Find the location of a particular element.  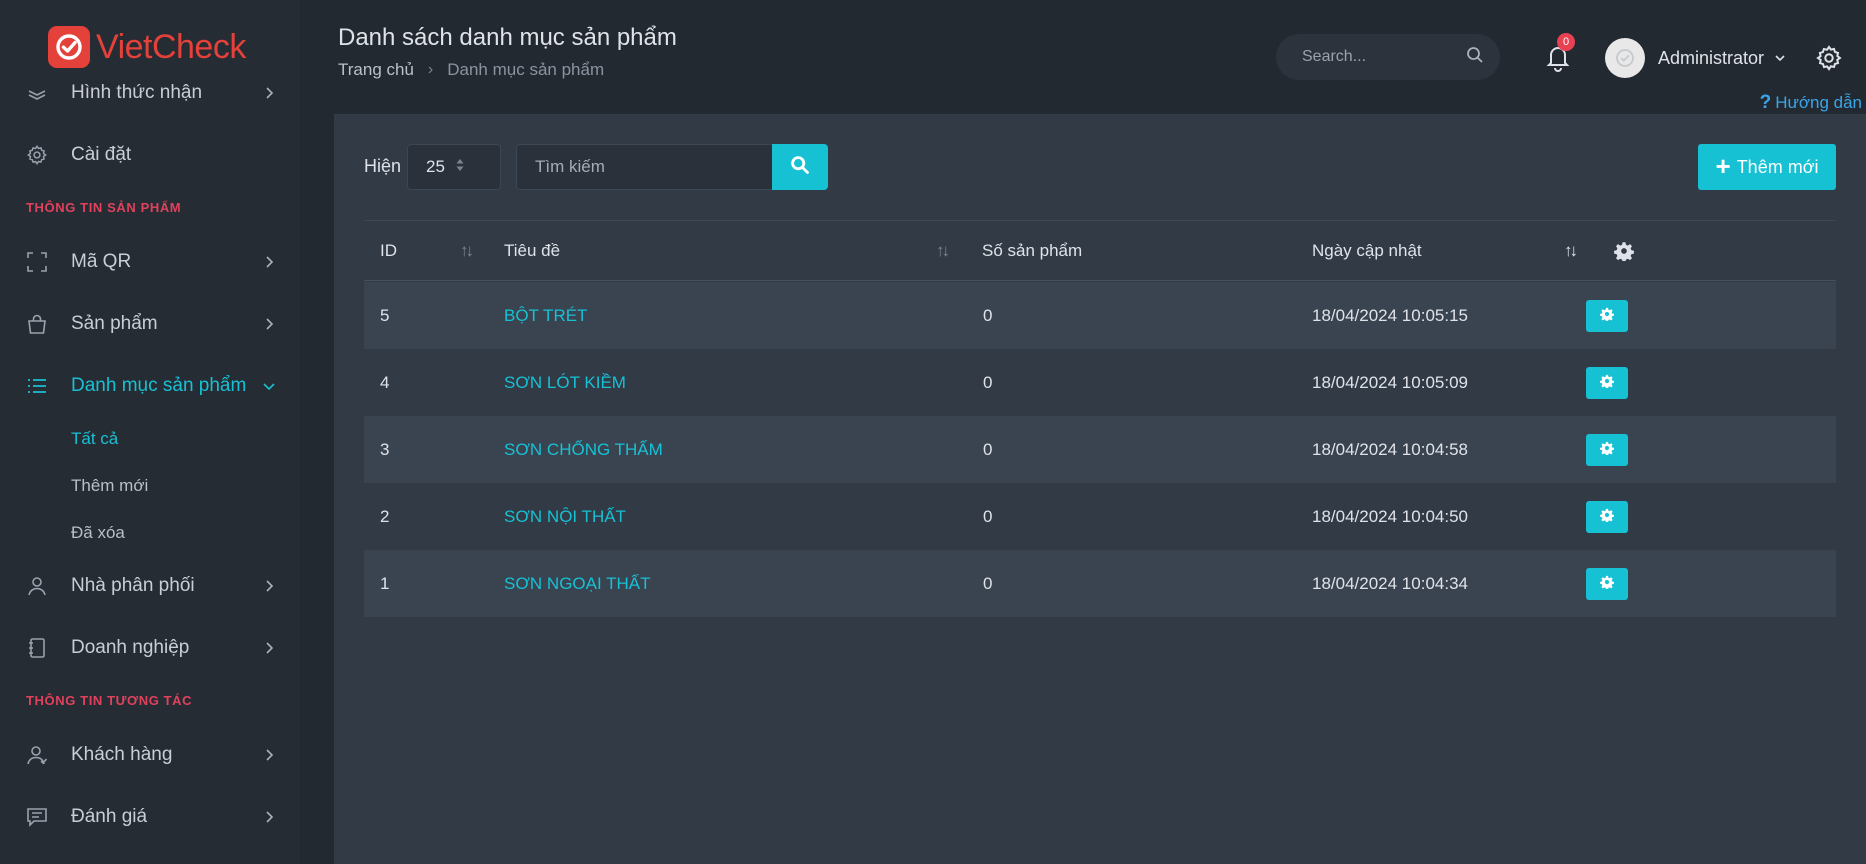

add-new-button: + Thêm mới is located at coordinates (1767, 167).